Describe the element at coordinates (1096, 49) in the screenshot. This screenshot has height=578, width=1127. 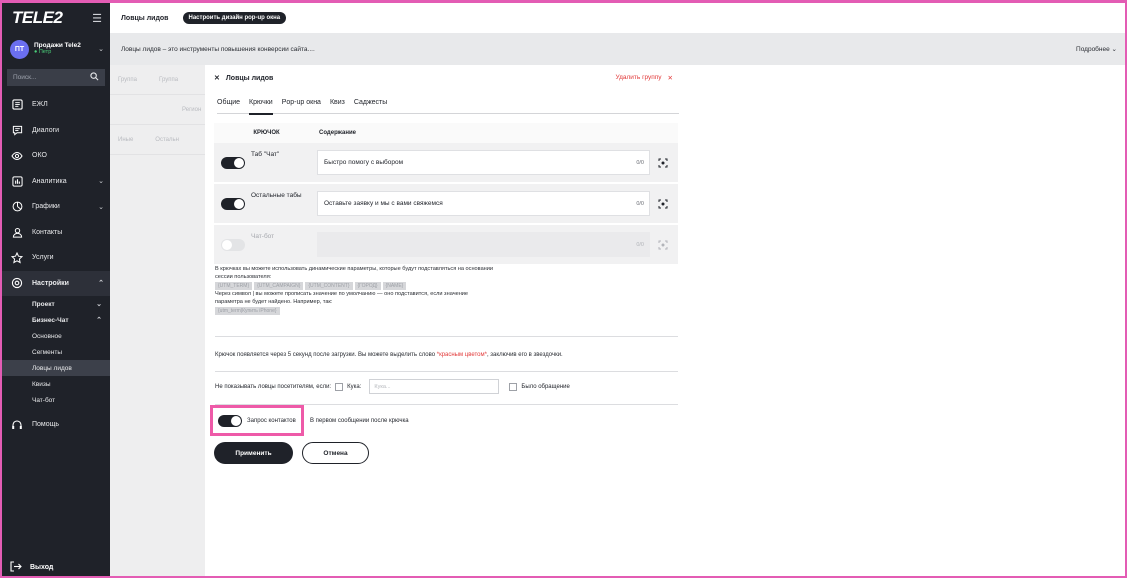
I see `more-link: Подробнее ⌄` at that location.